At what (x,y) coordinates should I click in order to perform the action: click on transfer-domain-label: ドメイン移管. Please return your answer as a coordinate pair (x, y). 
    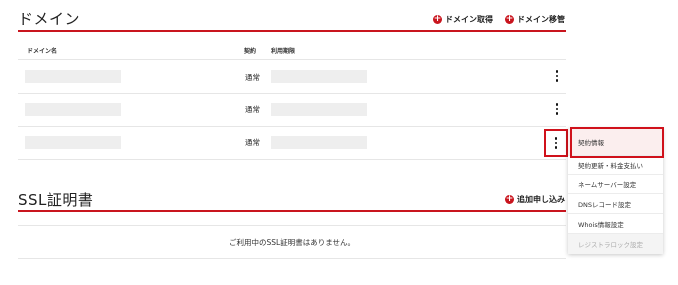
    Looking at the image, I should click on (541, 19).